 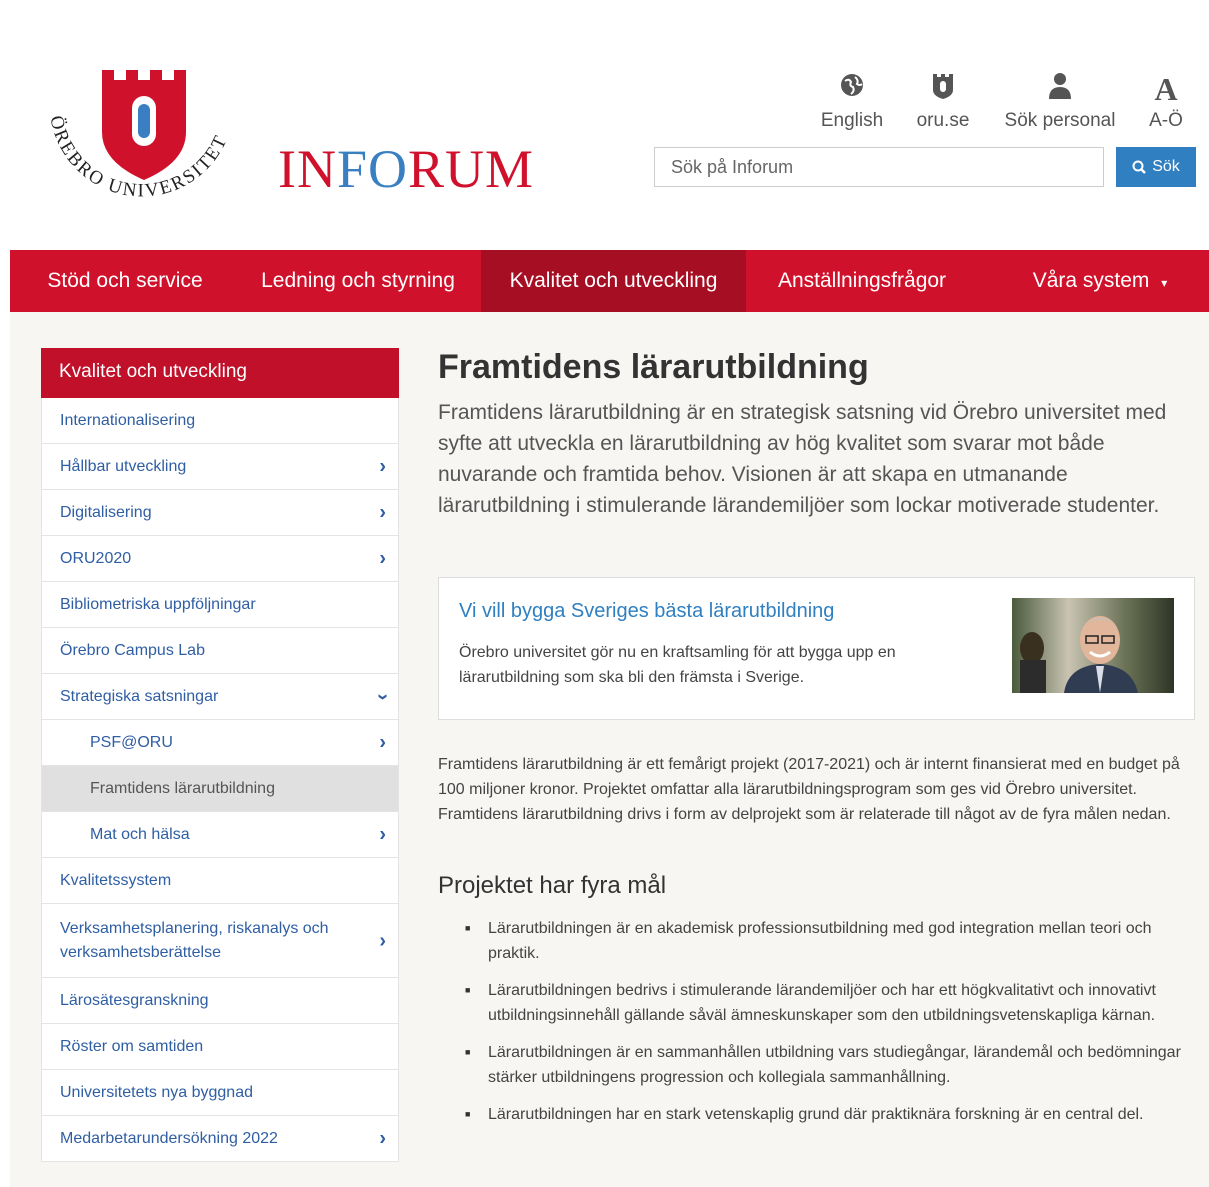 I want to click on sidebar-item-bibliometriska: Bibliometriska uppföljningar, so click(x=220, y=605).